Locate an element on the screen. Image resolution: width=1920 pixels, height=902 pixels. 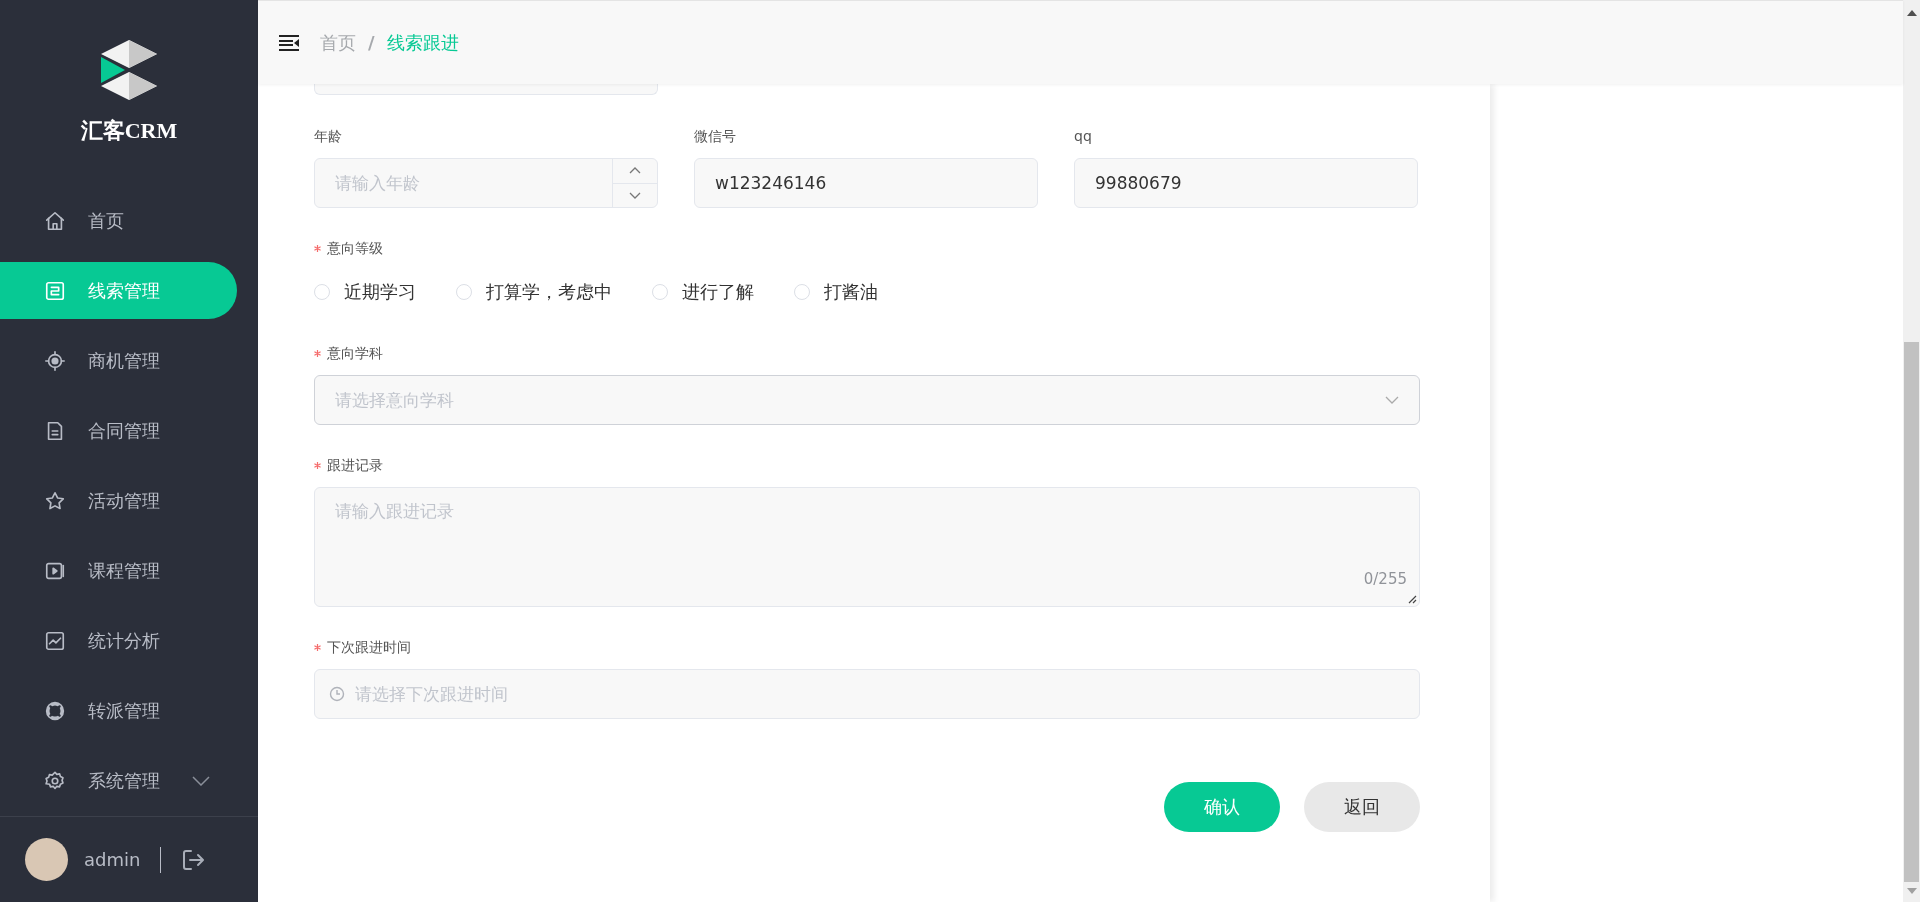
brand-name: 汇客CRM is located at coordinates (129, 131).